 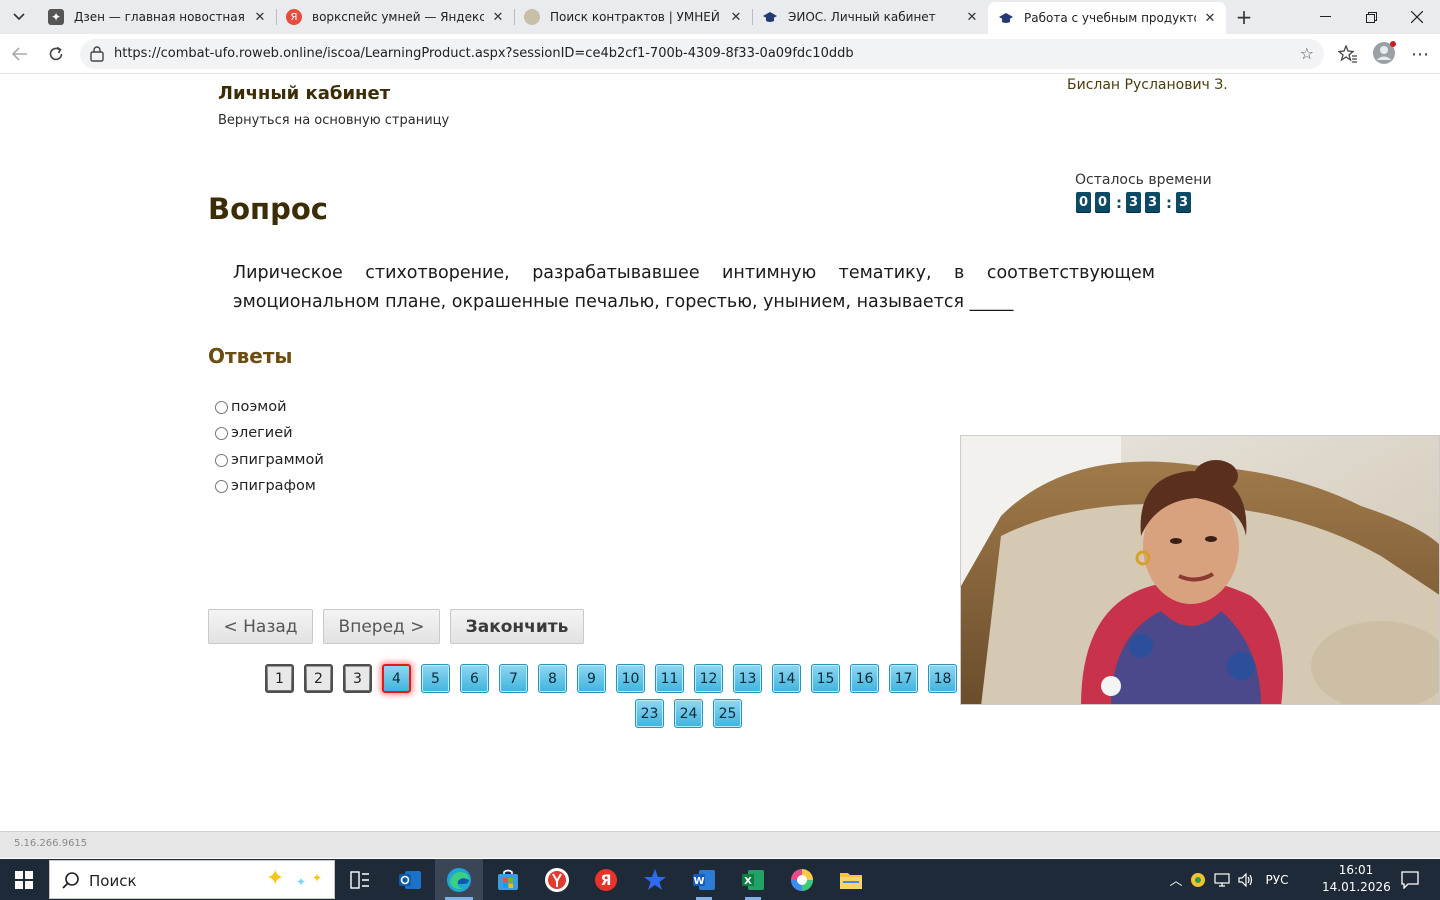 I want to click on notifications-button, so click(x=1410, y=879).